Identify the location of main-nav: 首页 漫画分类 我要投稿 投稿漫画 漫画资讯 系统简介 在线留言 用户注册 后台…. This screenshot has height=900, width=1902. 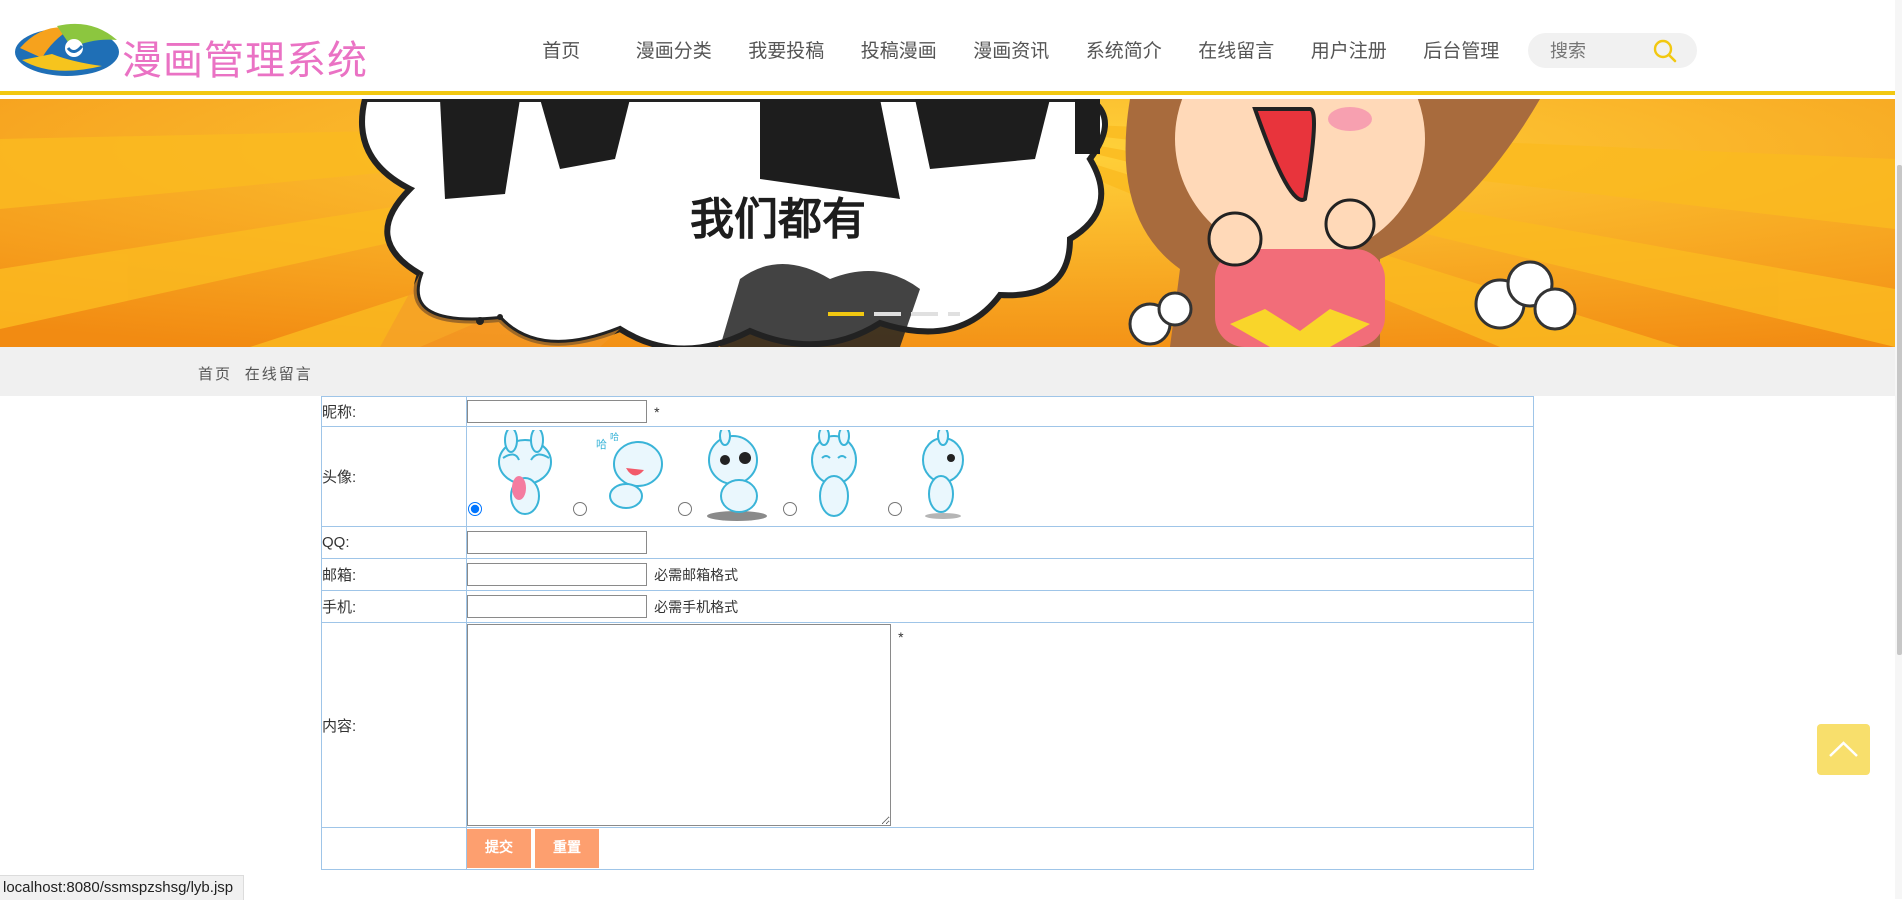
(1011, 53).